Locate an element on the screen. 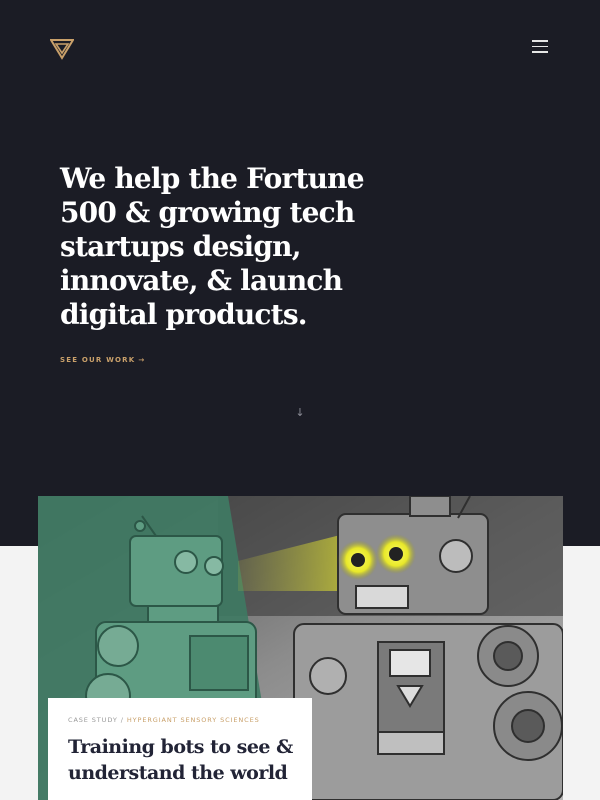 Image resolution: width=600 pixels, height=800 pixels. case-study-meta: CASE STUDY / HYPERGIANT SENSORY SCIENCES is located at coordinates (180, 720).